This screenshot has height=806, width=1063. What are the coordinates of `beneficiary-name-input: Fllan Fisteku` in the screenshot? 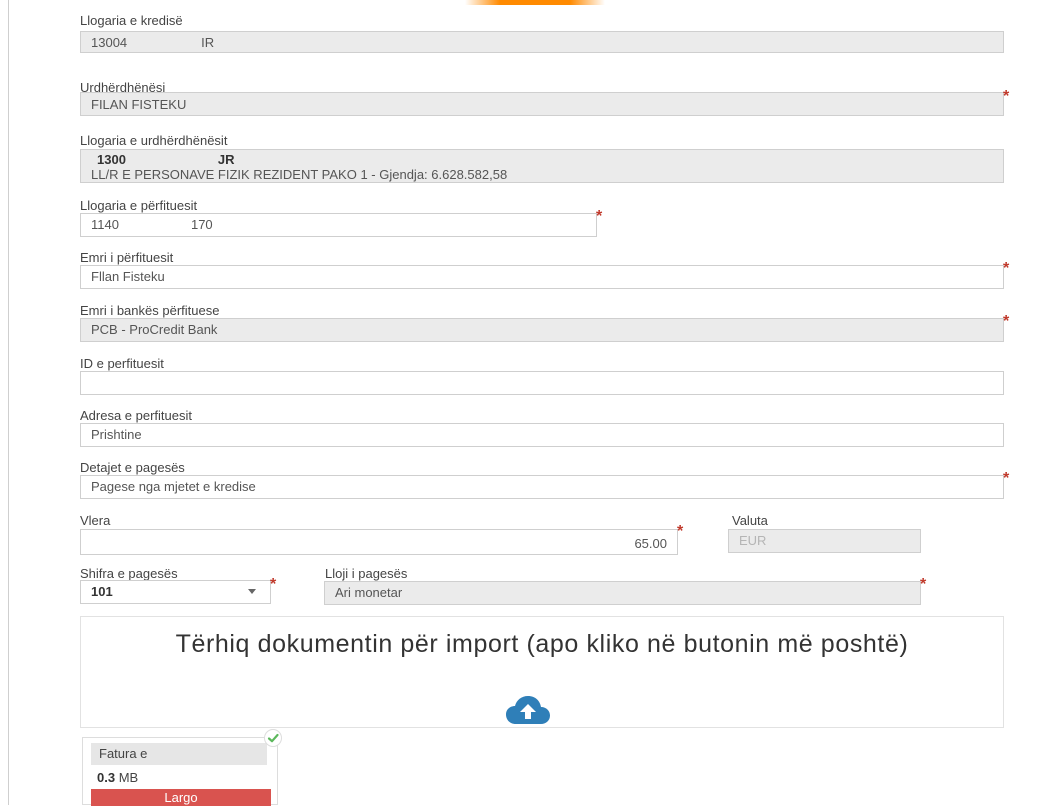 It's located at (542, 277).